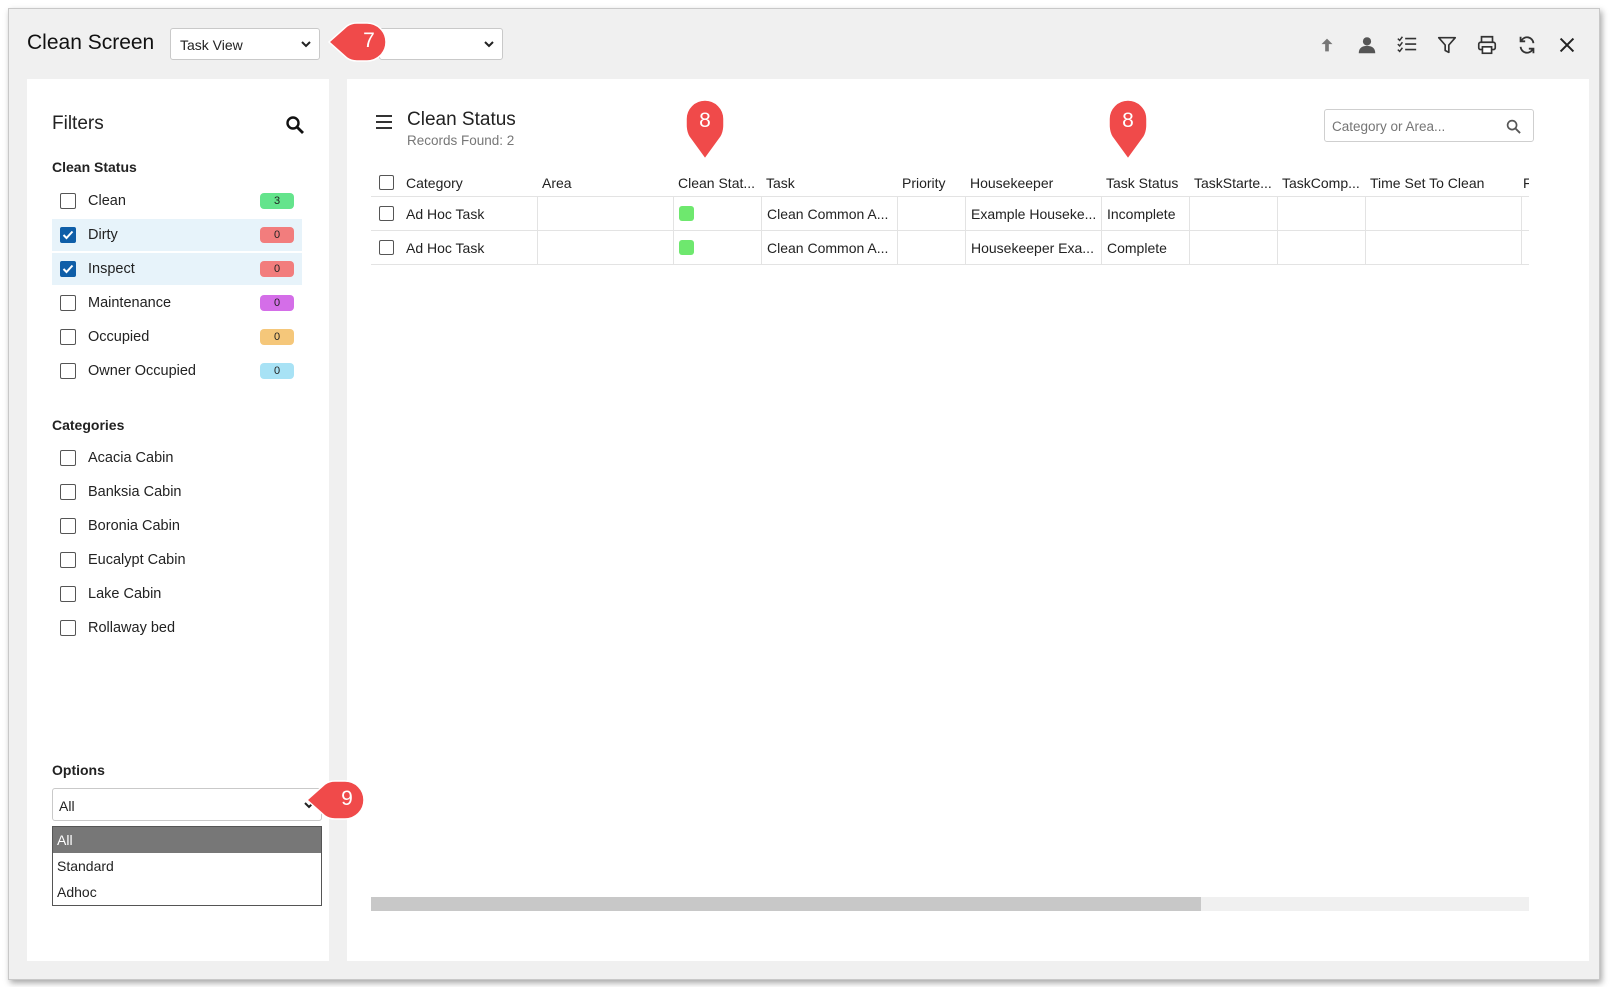  What do you see at coordinates (931, 182) in the screenshot?
I see `col-header-priority: Priority` at bounding box center [931, 182].